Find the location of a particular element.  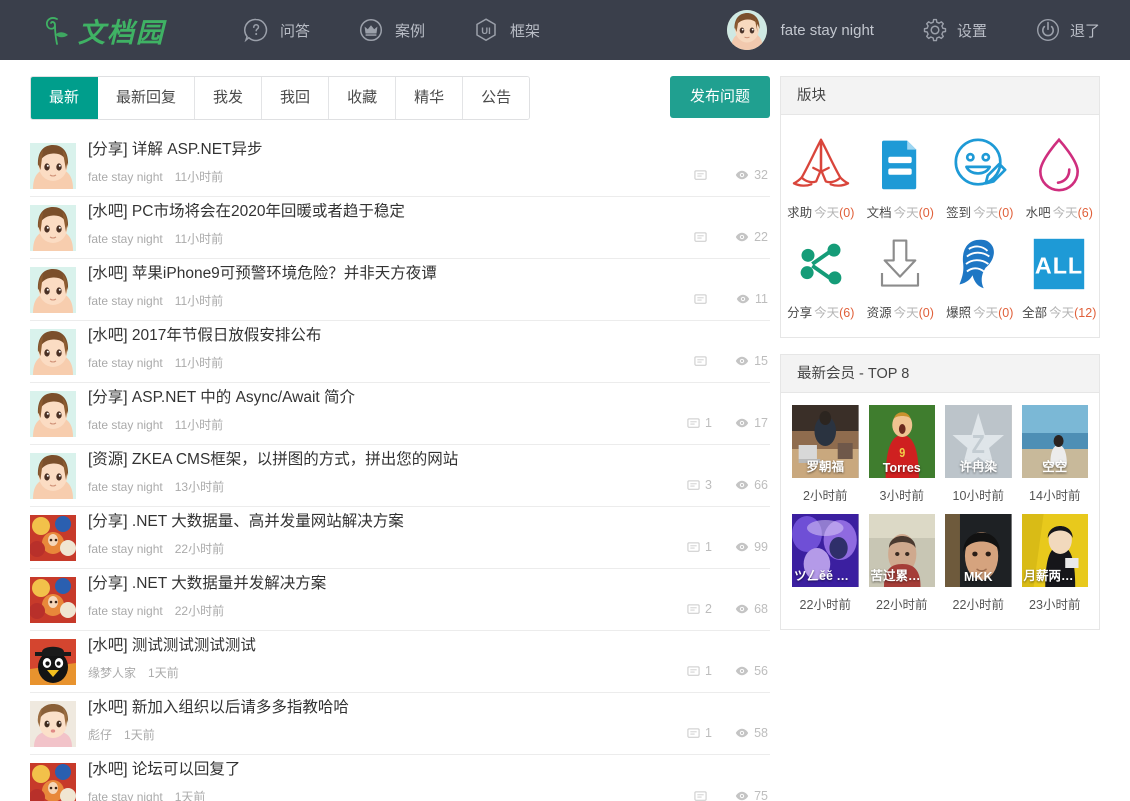

section-name: 全部 is located at coordinates (1035, 313).